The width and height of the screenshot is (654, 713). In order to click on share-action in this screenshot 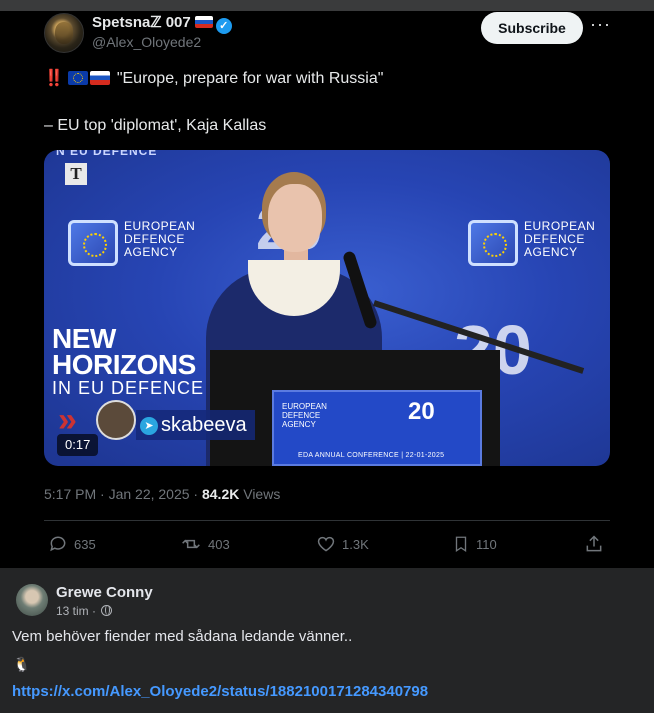, I will do `click(597, 545)`.